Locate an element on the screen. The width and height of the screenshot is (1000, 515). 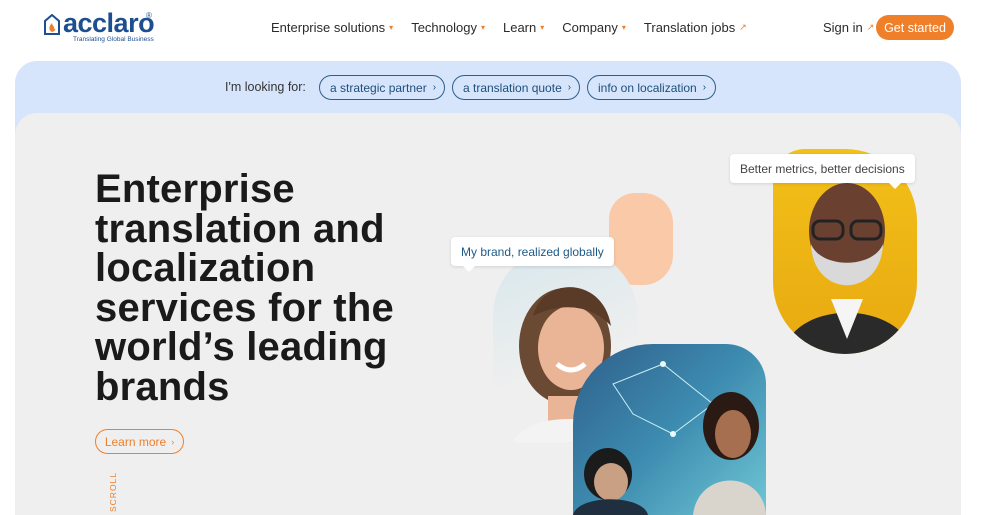
sign-in-link: Sign in ↗ is located at coordinates (848, 27).